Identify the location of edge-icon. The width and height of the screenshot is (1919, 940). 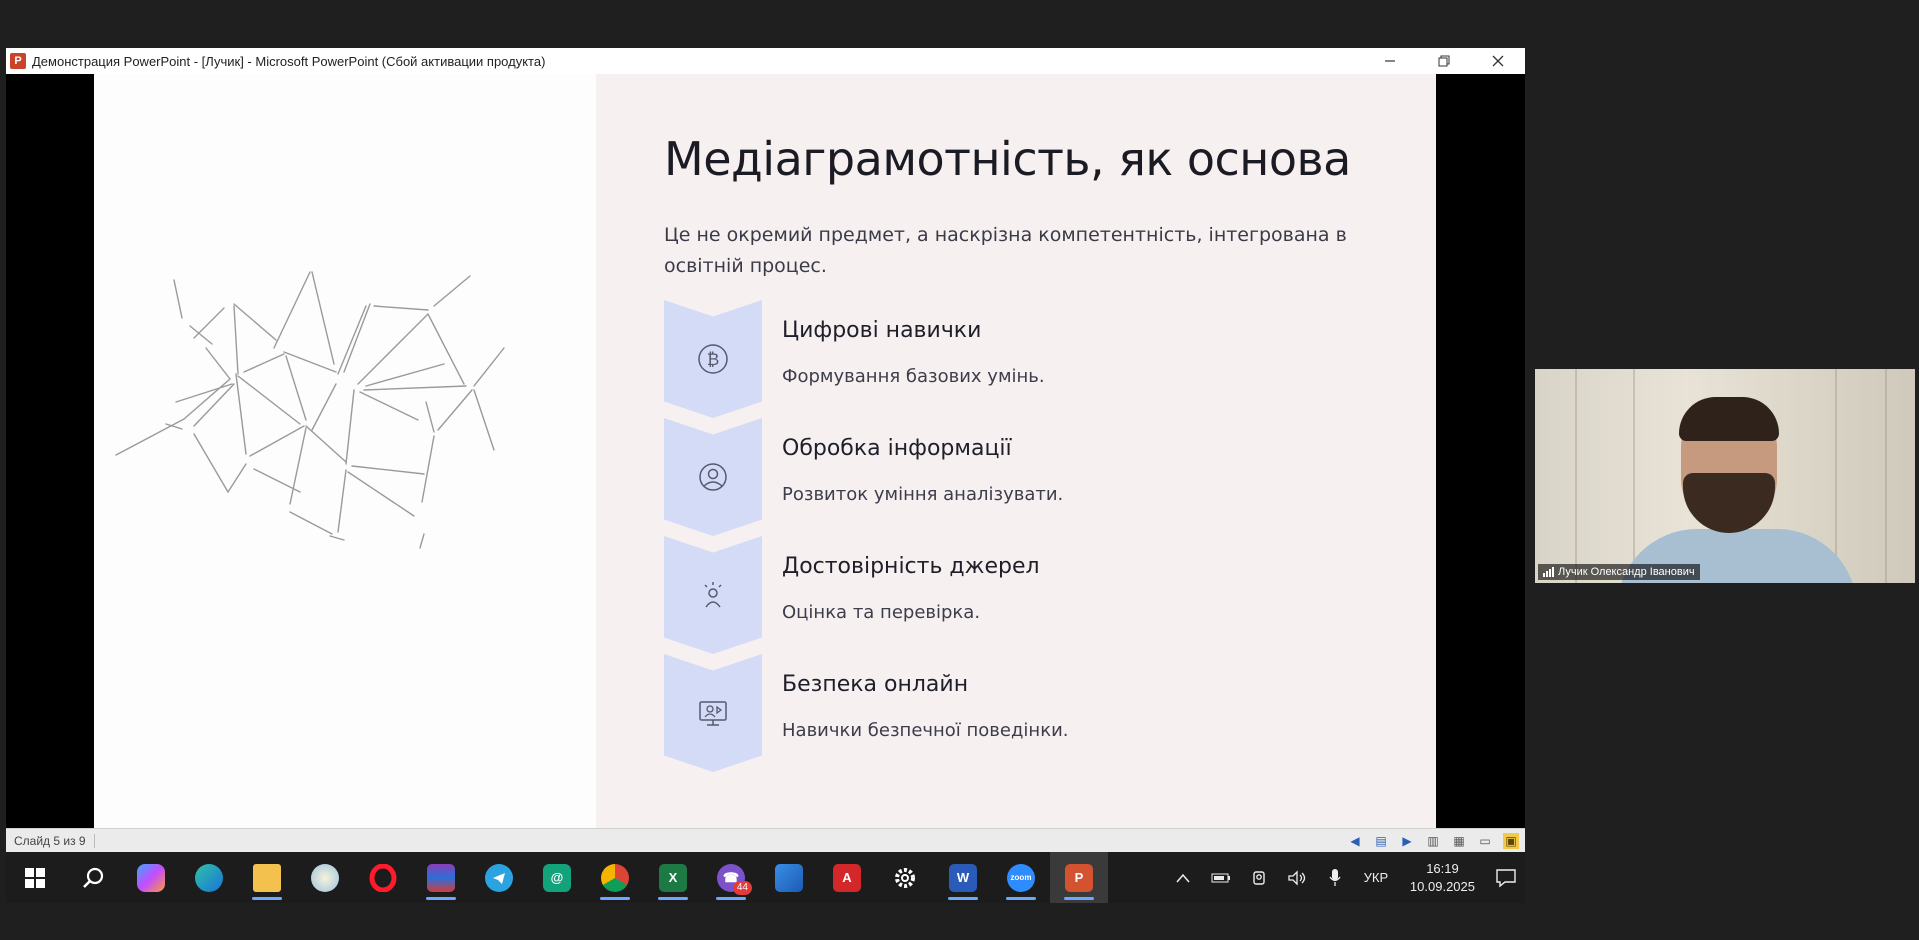
(209, 877).